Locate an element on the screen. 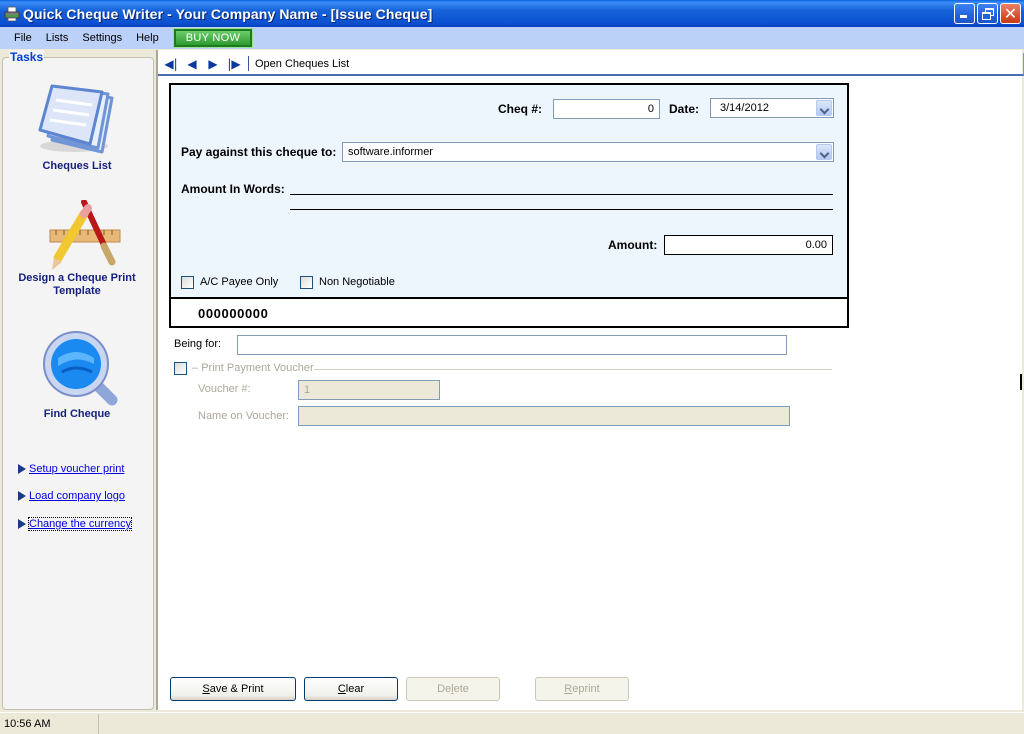 Image resolution: width=1024 pixels, height=734 pixels. payee-label: Pay against this cheque to: is located at coordinates (259, 152).